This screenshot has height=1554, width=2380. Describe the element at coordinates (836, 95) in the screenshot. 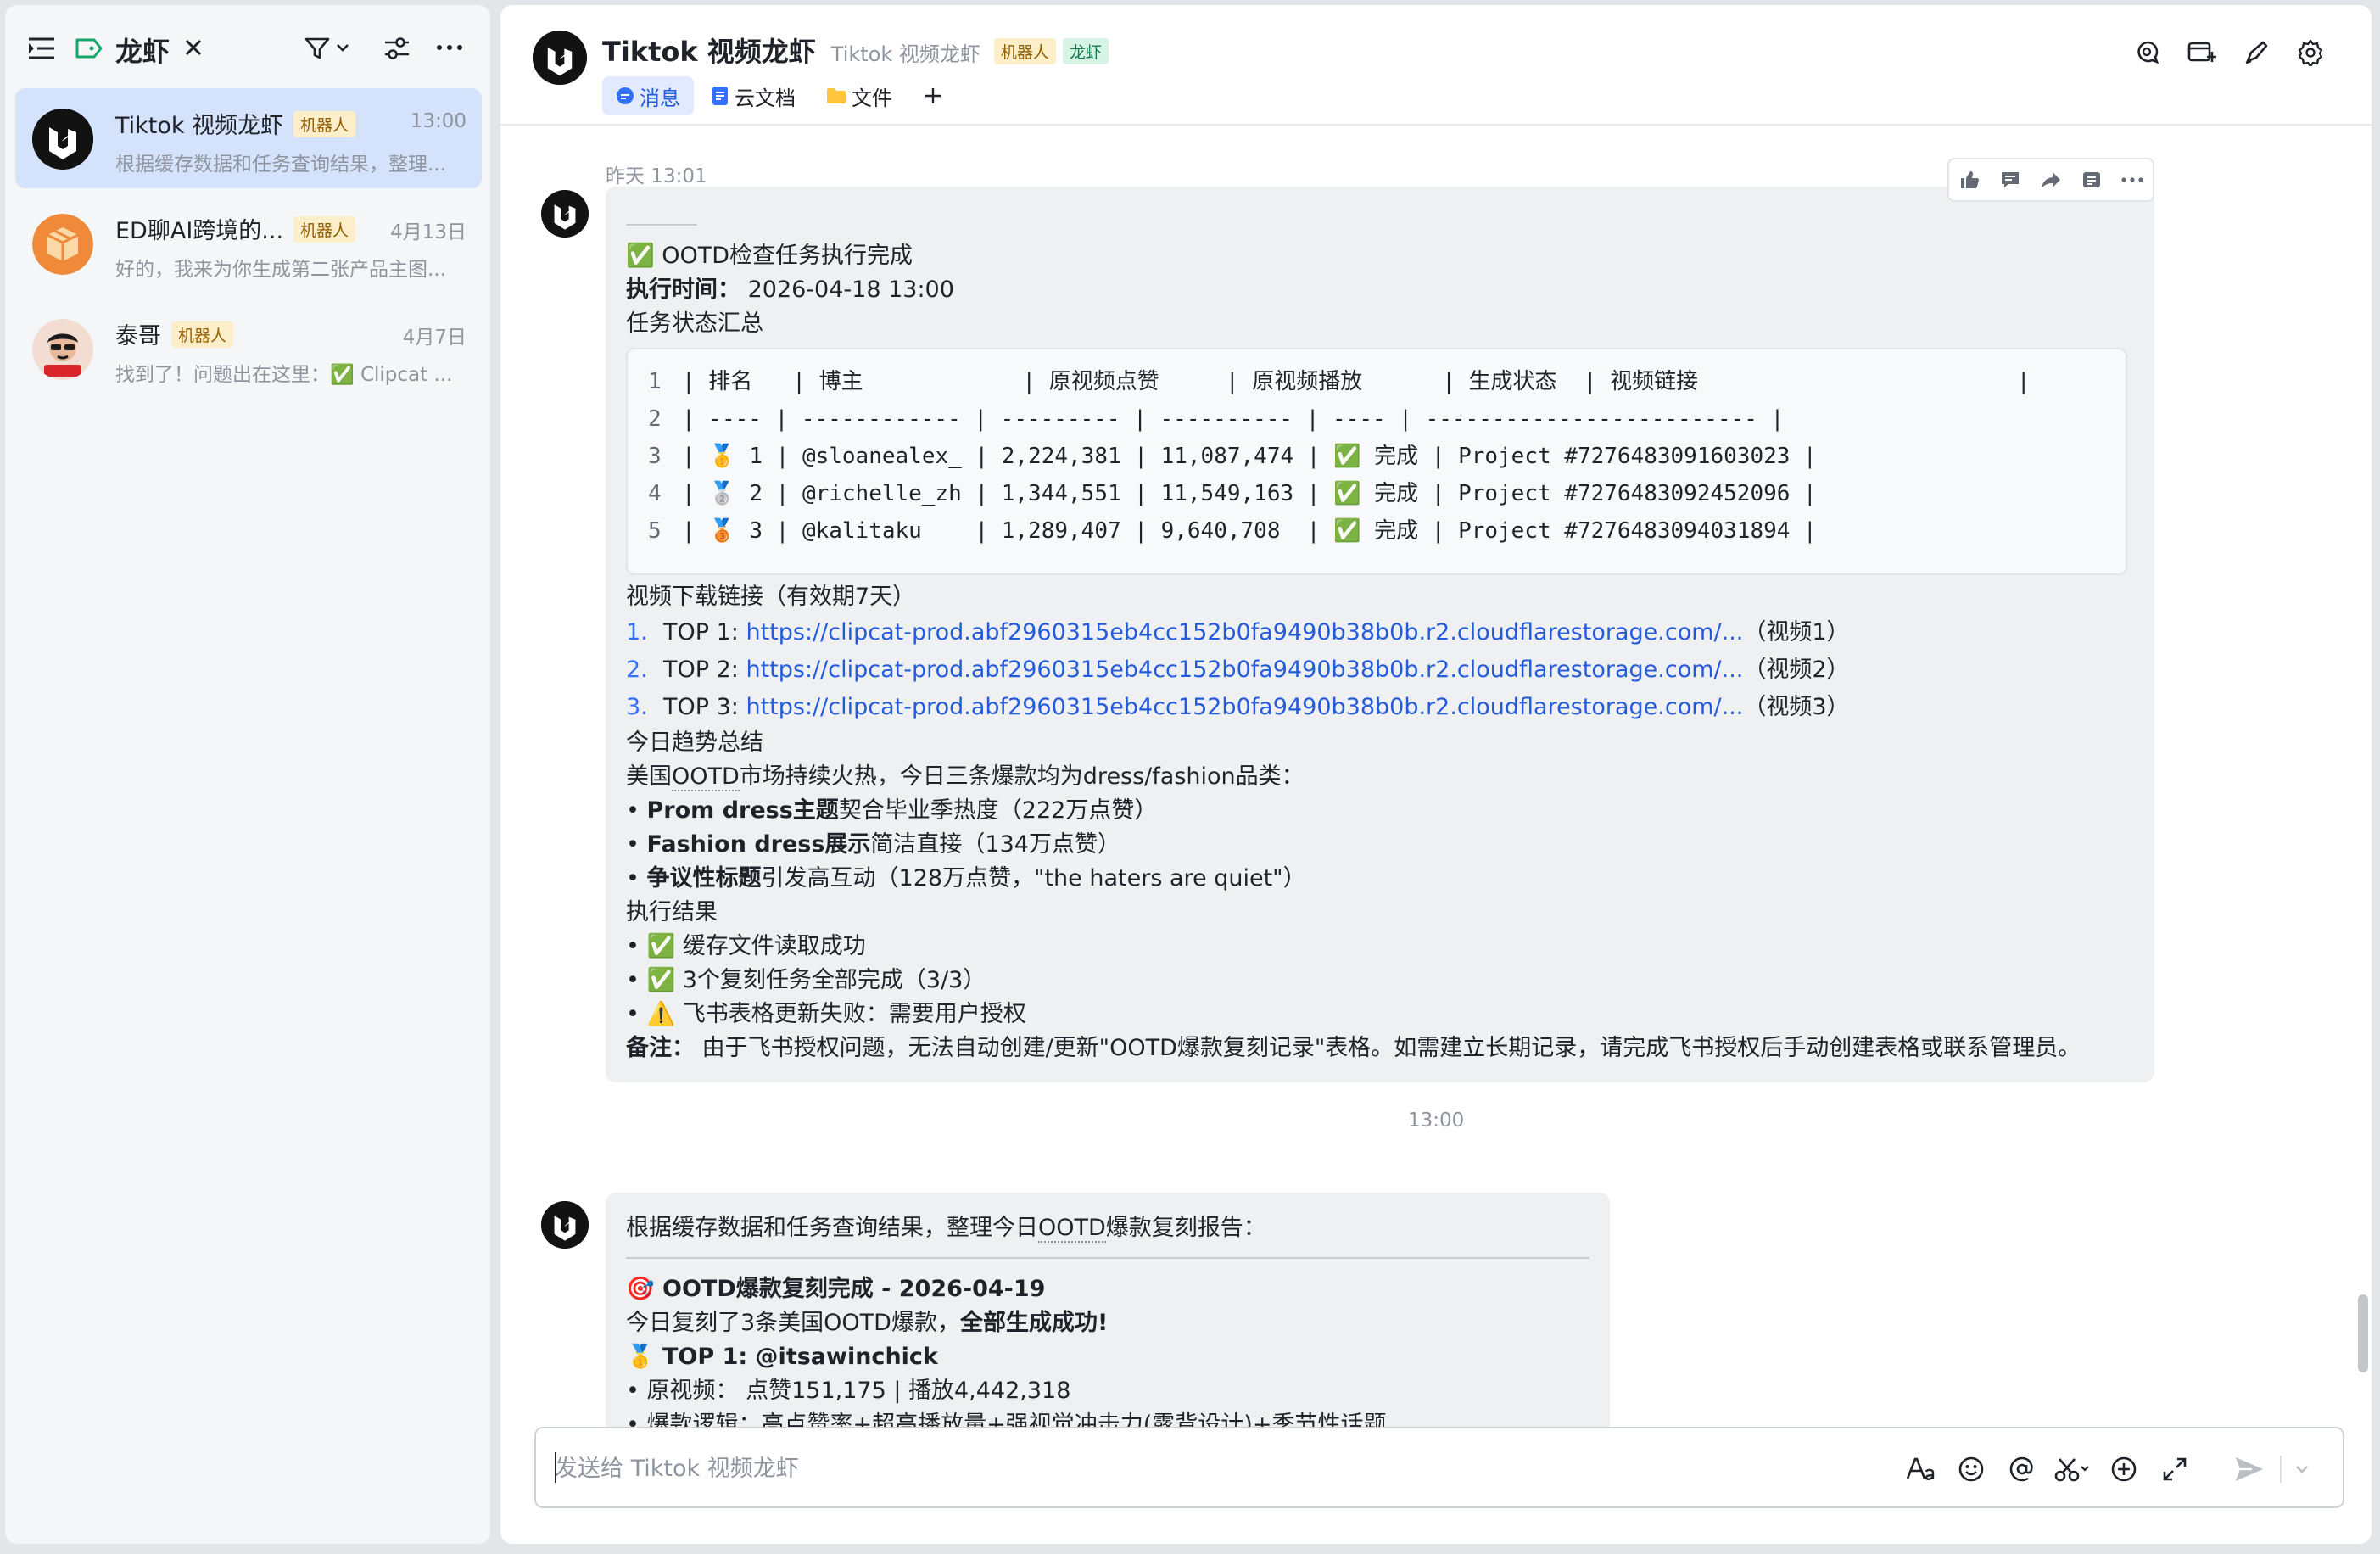

I see `folder-icon` at that location.